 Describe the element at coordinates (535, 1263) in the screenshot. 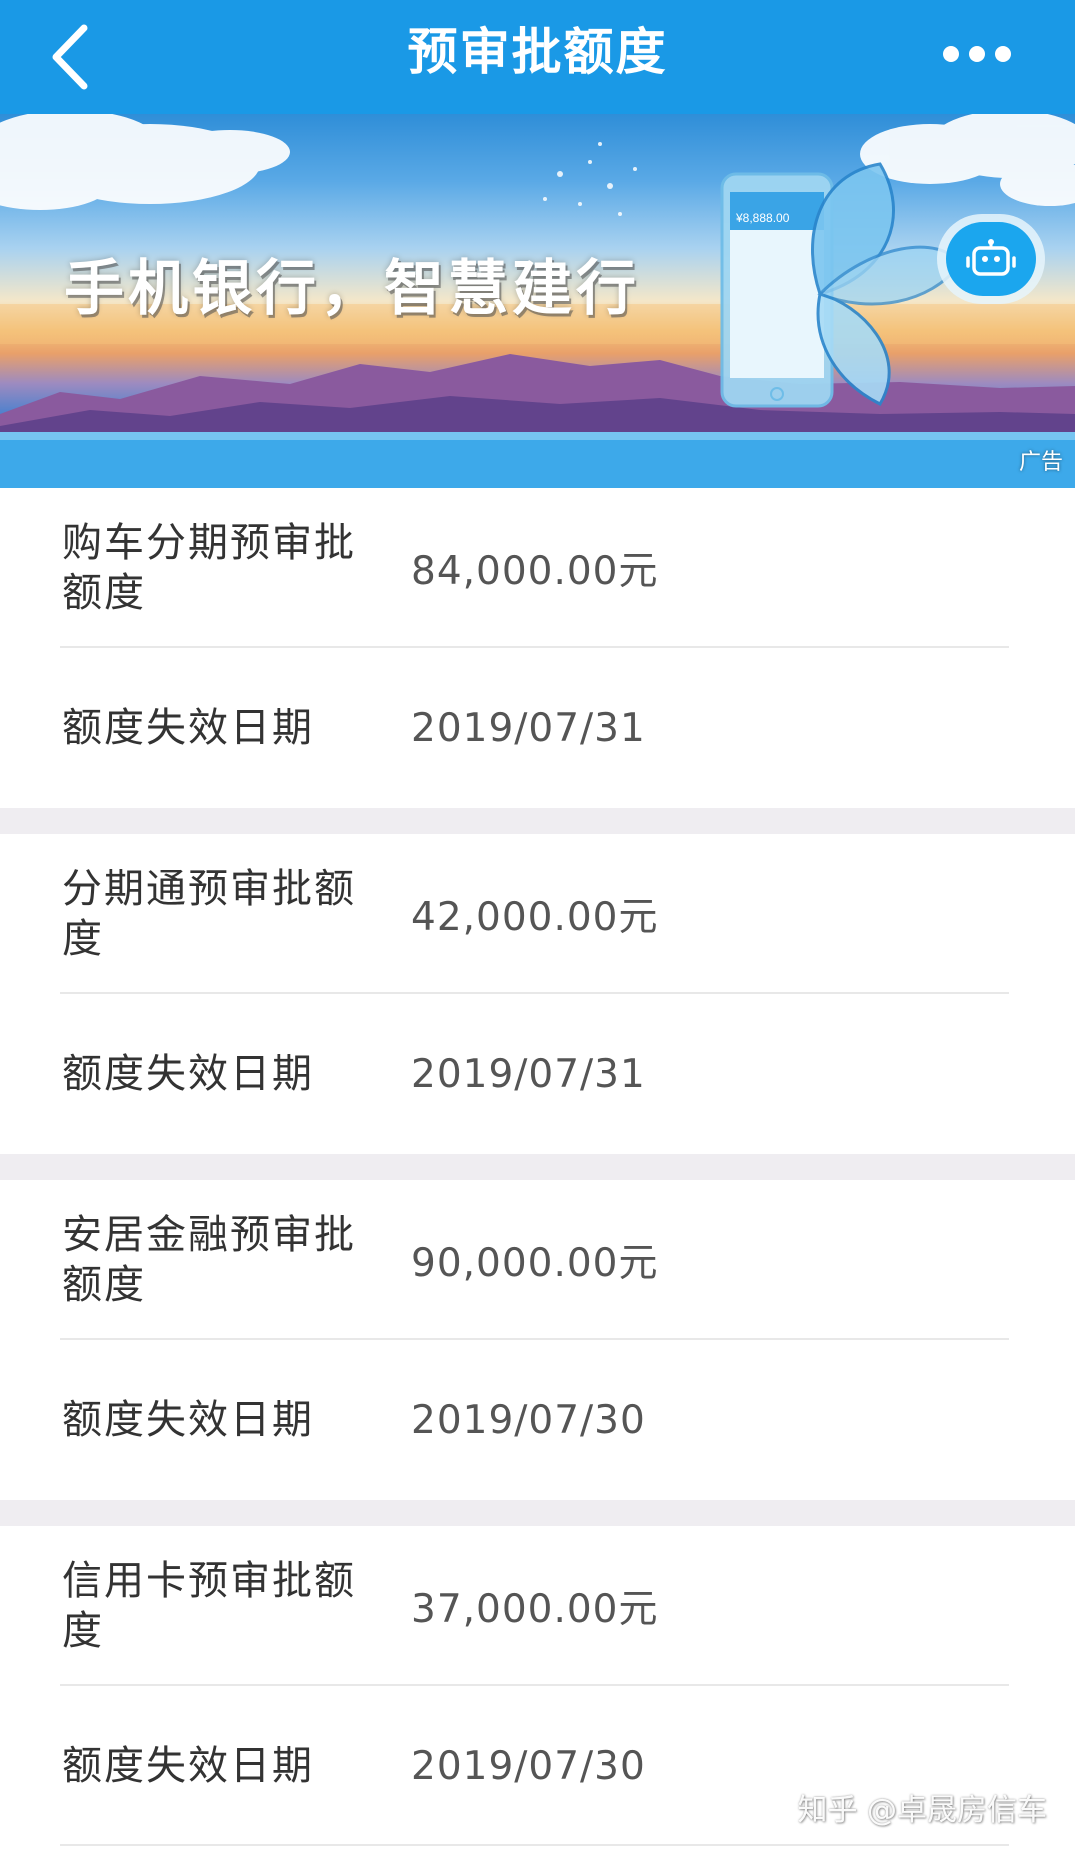

I see `quota-amount: 90,000.00元` at that location.